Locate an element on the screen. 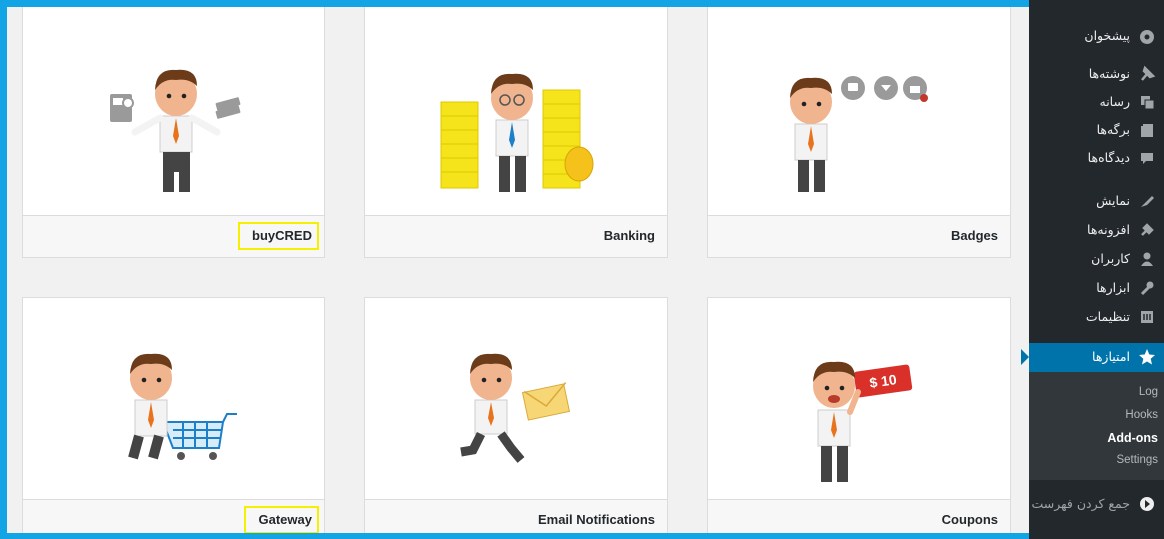  star-icon is located at coordinates (1147, 357).